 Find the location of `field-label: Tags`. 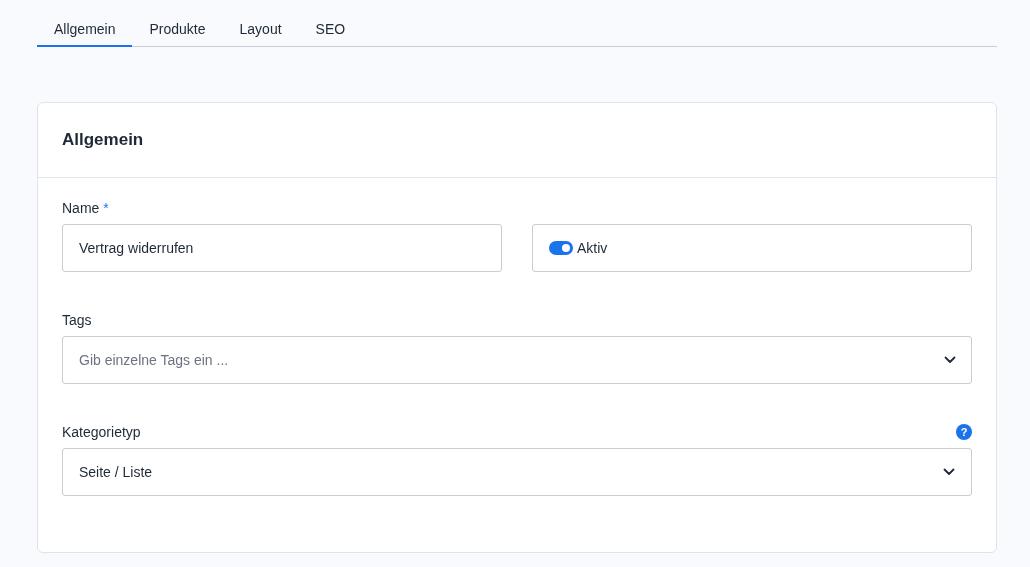

field-label: Tags is located at coordinates (77, 320).